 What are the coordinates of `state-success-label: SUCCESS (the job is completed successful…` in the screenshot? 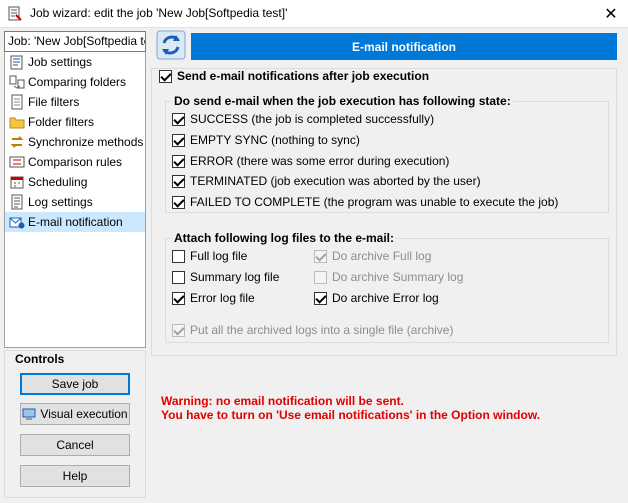 It's located at (312, 119).